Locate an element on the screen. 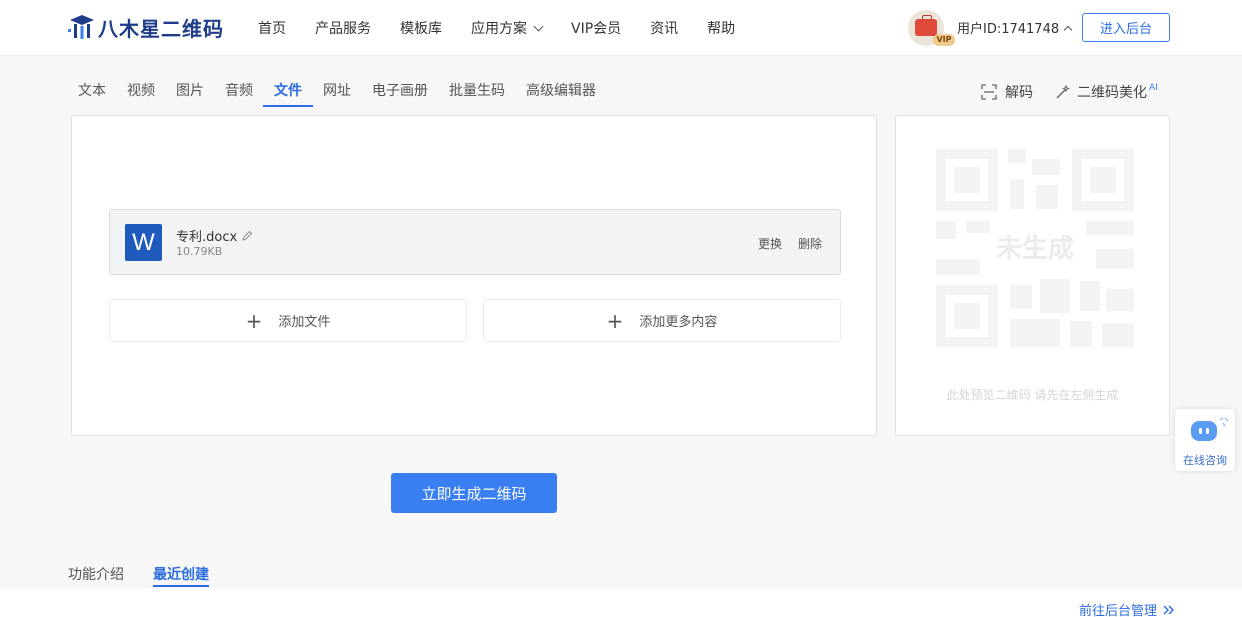  word-document-icon: W is located at coordinates (143, 242).